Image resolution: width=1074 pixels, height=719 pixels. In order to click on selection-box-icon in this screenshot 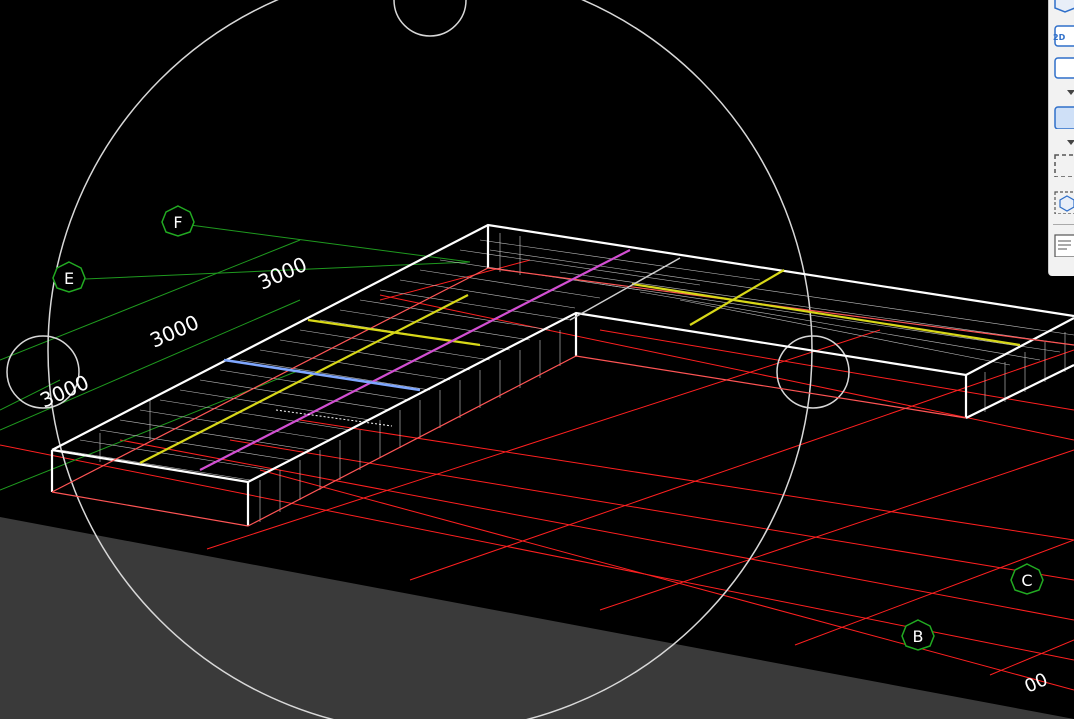, I will do `click(1063, 165)`.